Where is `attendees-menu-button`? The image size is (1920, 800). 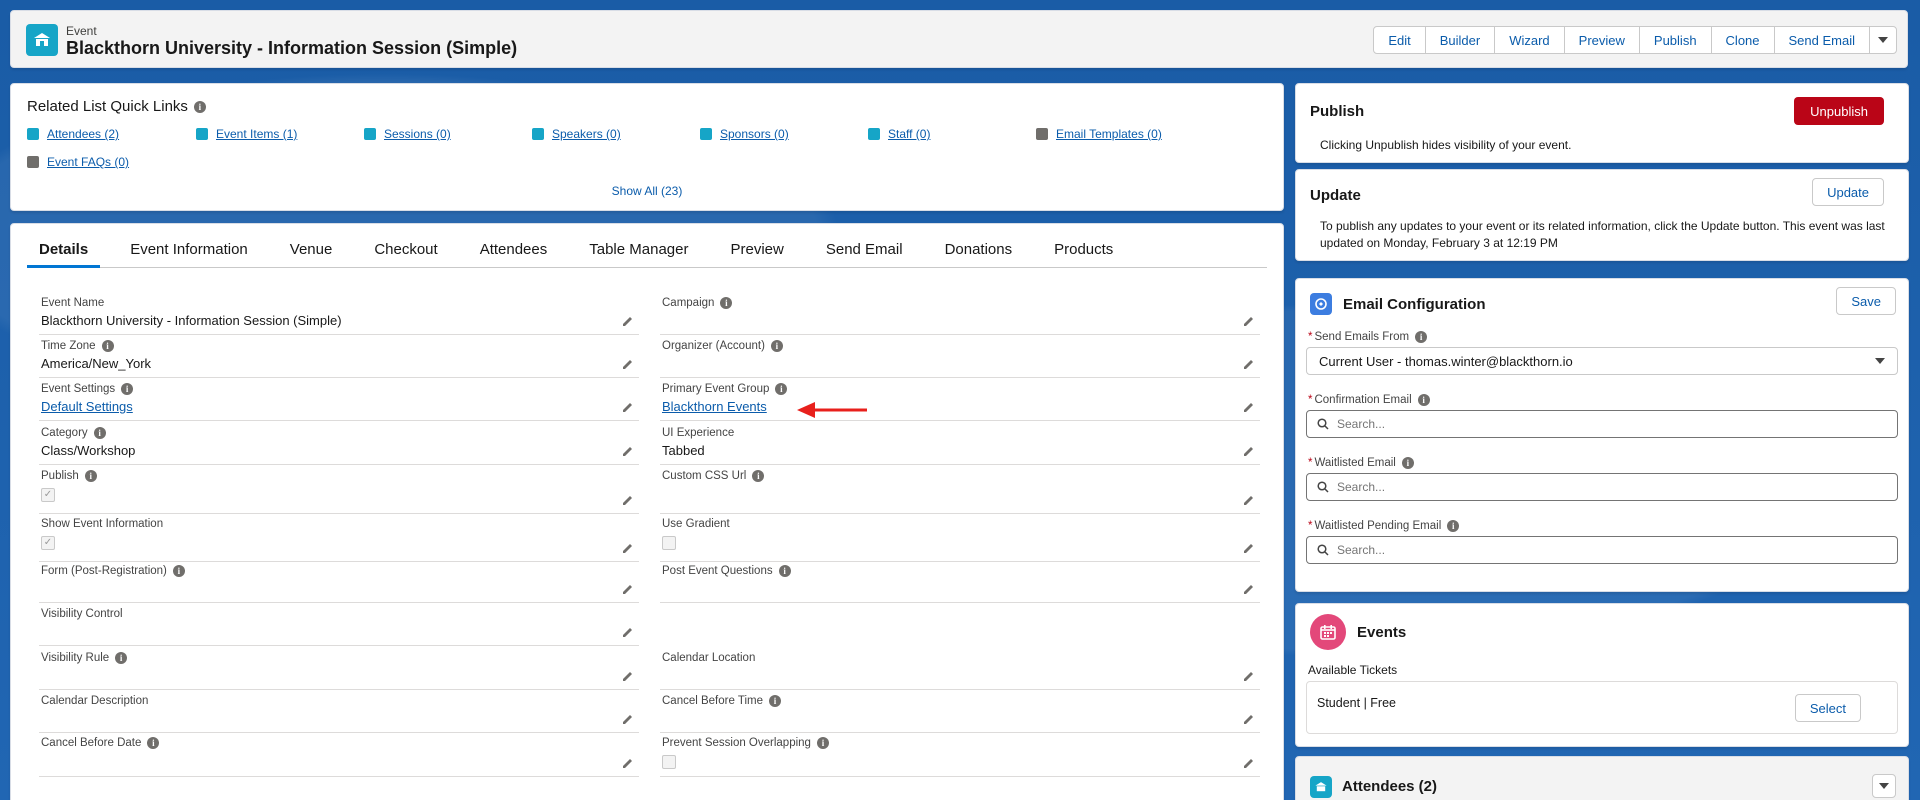
attendees-menu-button is located at coordinates (1884, 786).